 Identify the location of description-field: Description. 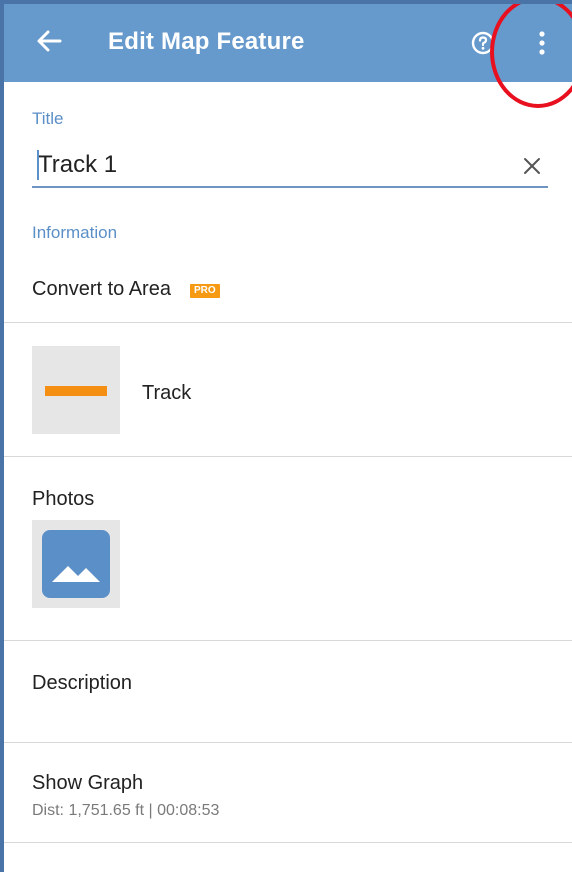
(82, 683).